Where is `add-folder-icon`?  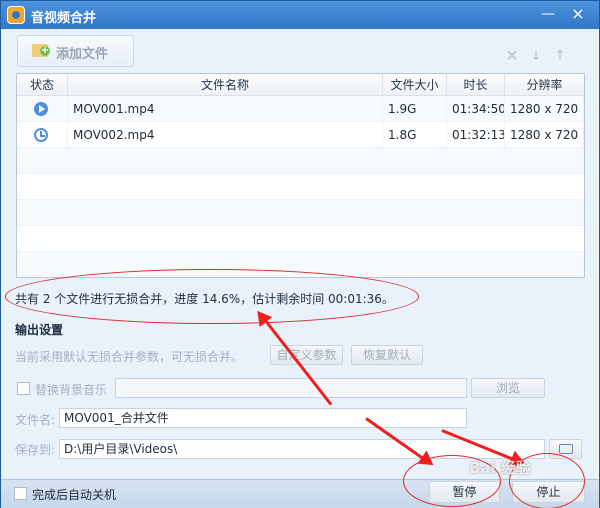 add-folder-icon is located at coordinates (41, 50).